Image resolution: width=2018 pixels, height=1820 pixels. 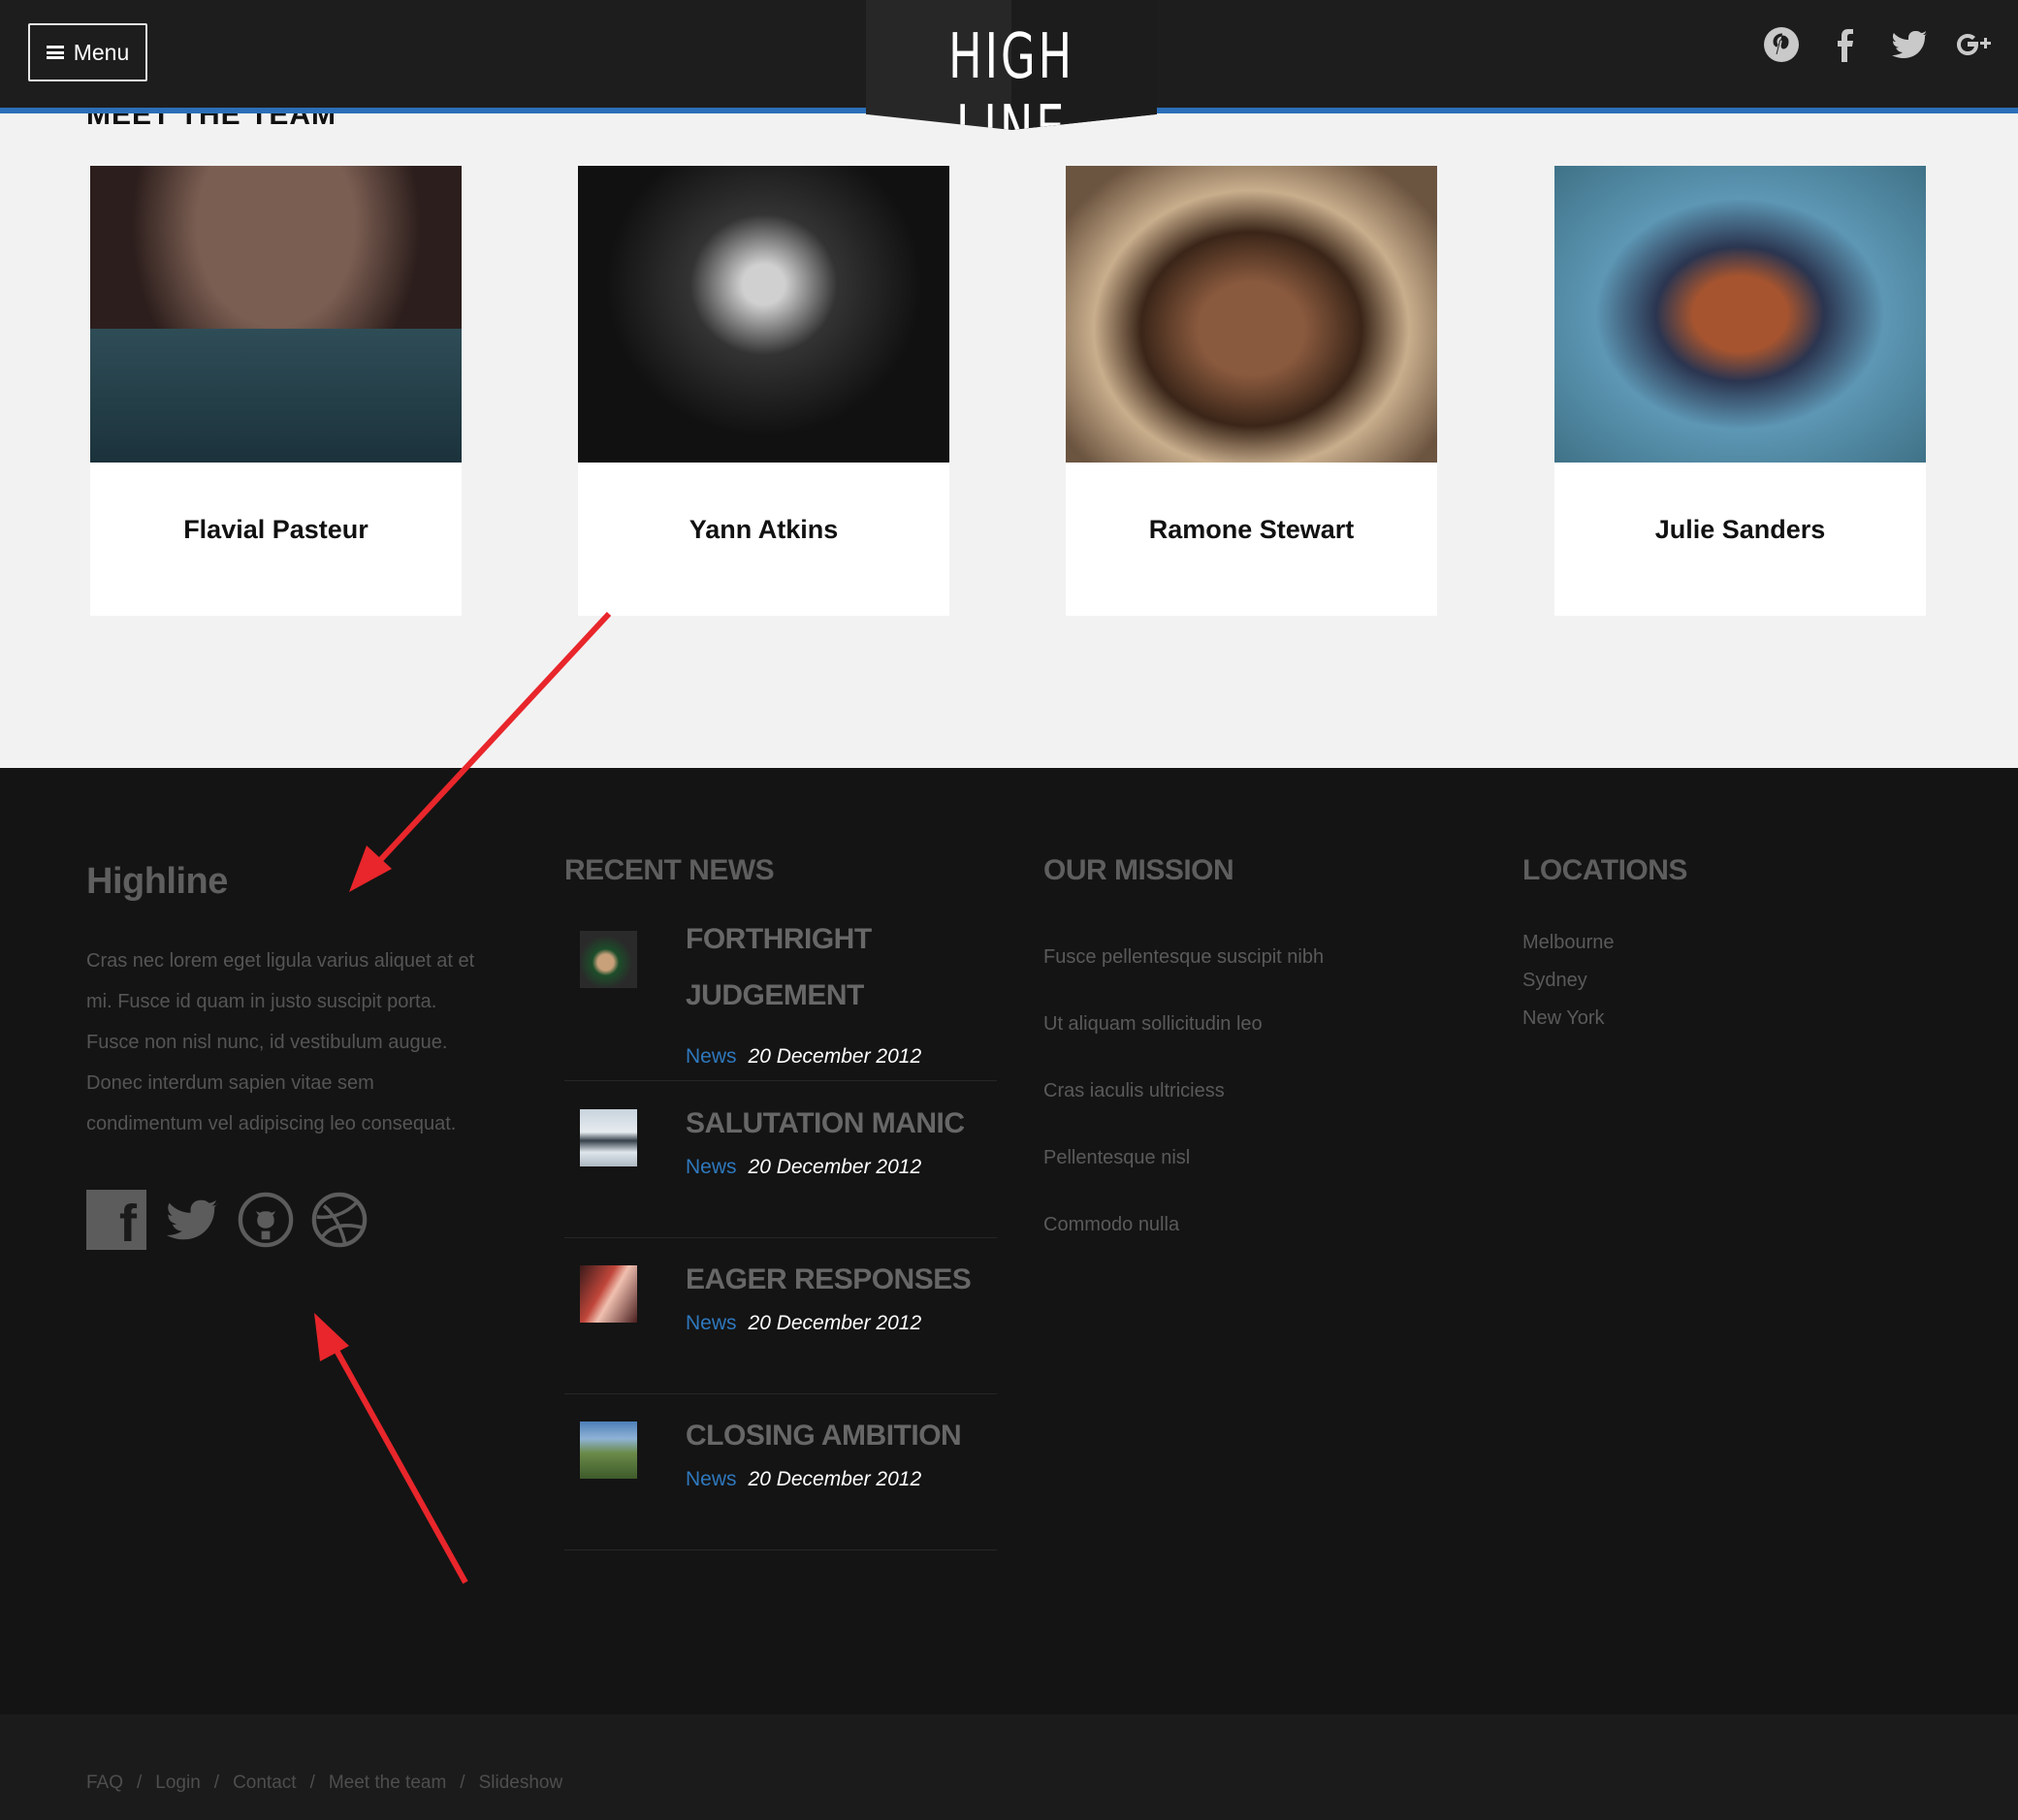 I want to click on facebook-icon, so click(x=1846, y=45).